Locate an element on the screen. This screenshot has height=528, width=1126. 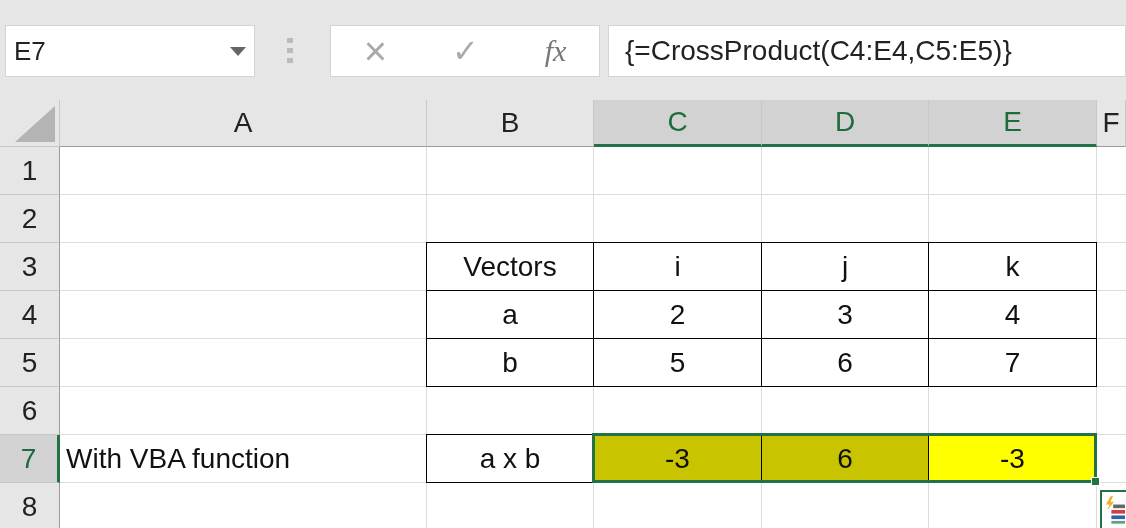
flash-fill-icon is located at coordinates (1115, 510).